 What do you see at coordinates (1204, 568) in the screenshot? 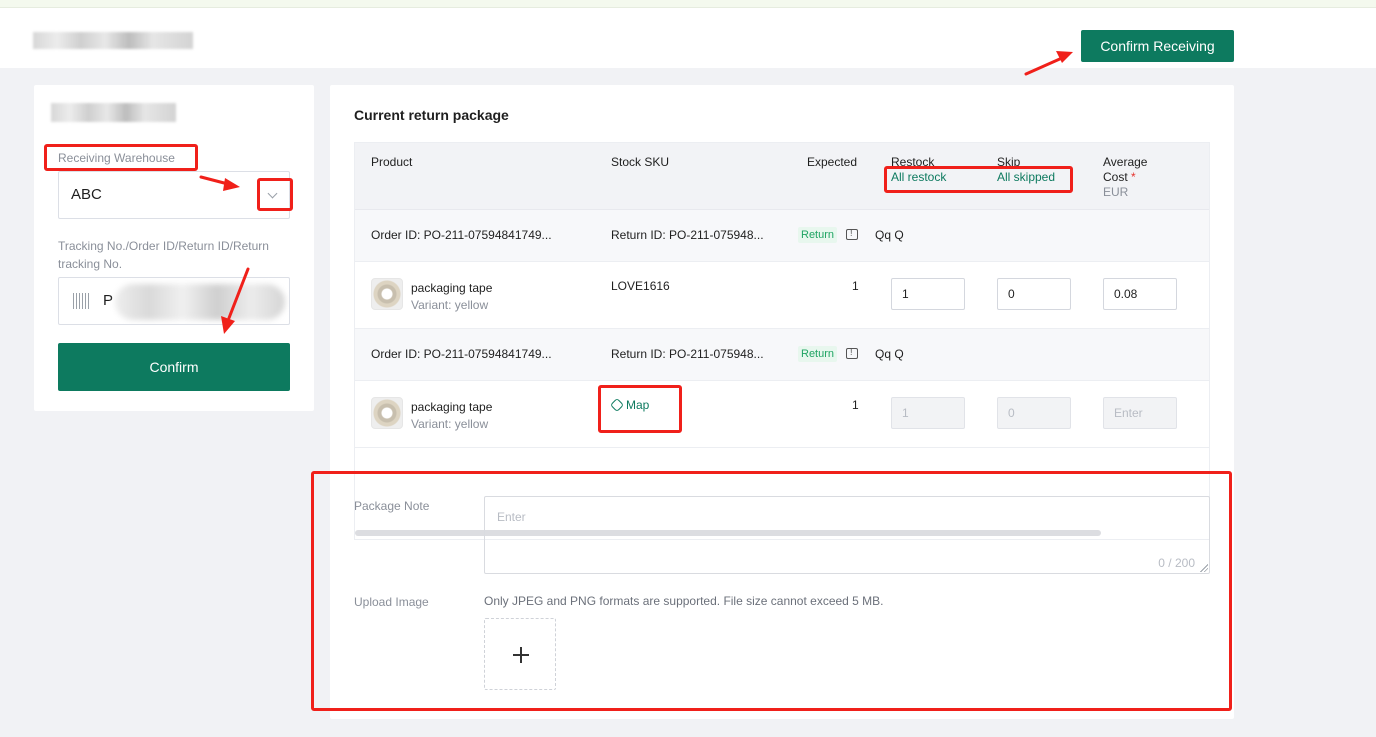
I see `resize-handle-icon` at bounding box center [1204, 568].